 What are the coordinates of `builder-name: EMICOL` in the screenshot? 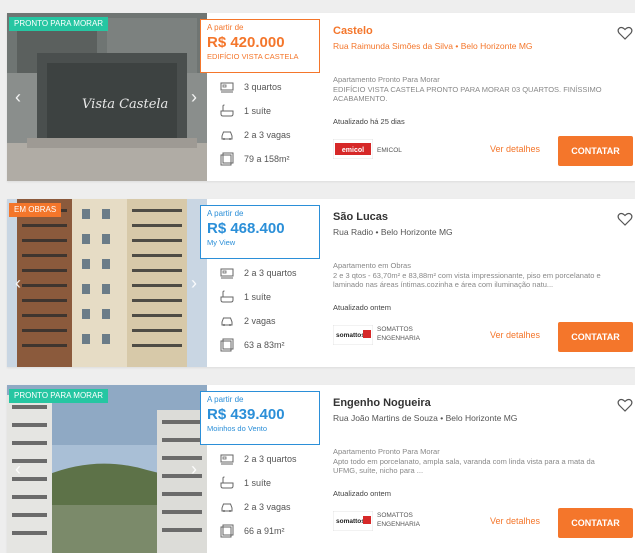 It's located at (389, 150).